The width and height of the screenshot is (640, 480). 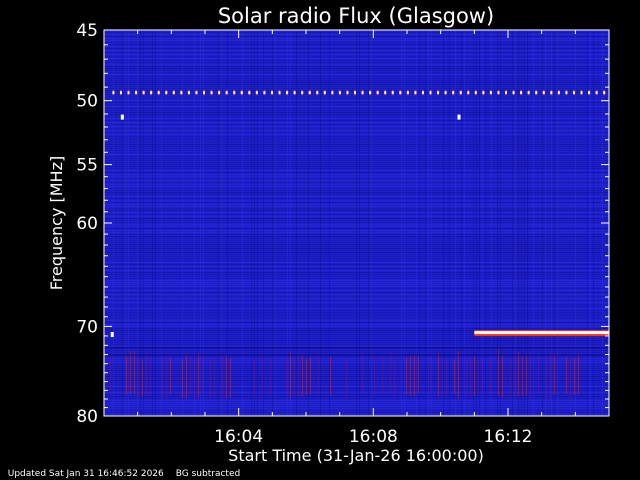 I want to click on y-tick-label: 70, so click(x=87, y=327).